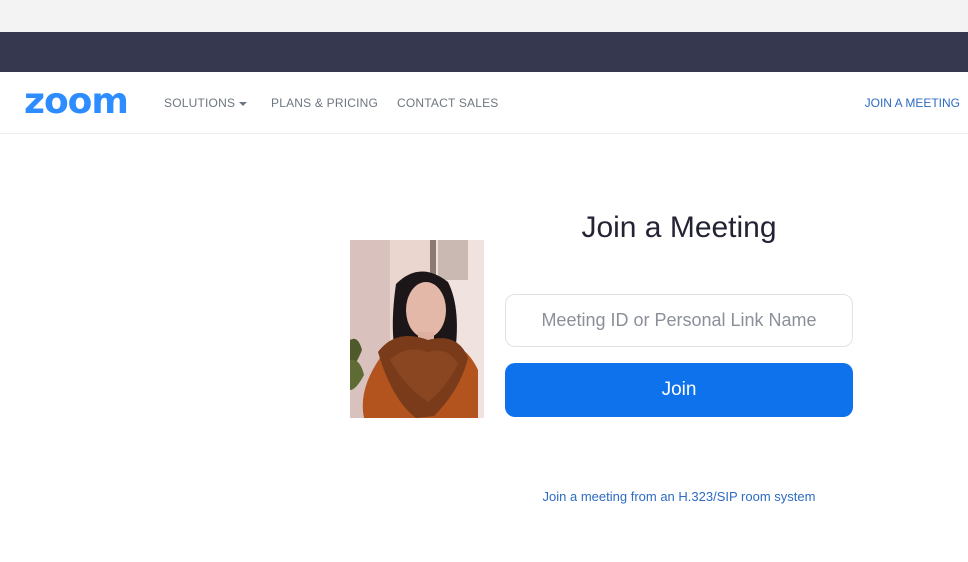  What do you see at coordinates (484, 52) in the screenshot?
I see `top-dark-bar` at bounding box center [484, 52].